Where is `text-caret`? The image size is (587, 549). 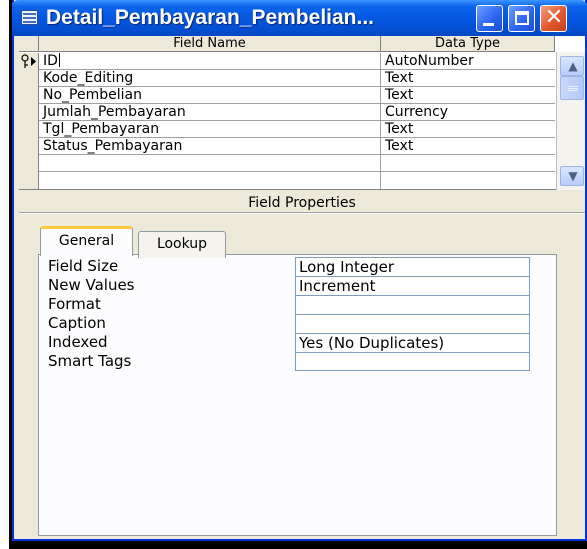 text-caret is located at coordinates (59, 60).